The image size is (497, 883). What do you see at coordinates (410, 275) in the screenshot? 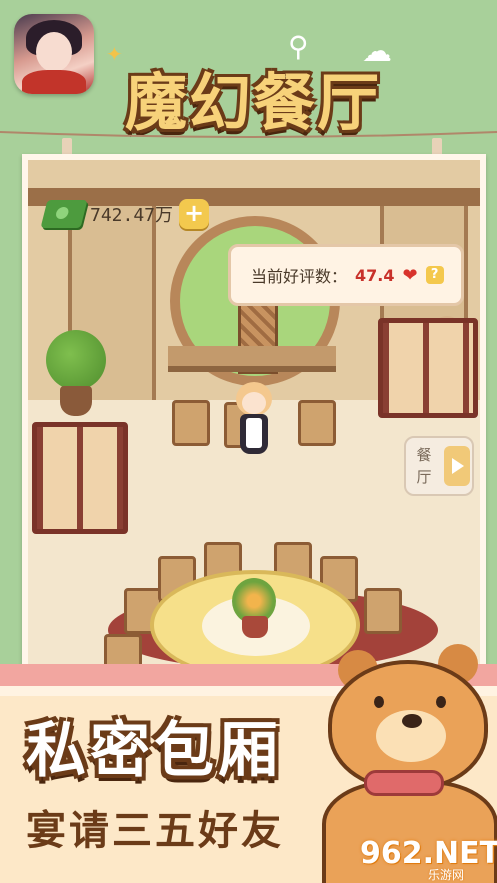
I see `heart-icon: ❤` at bounding box center [410, 275].